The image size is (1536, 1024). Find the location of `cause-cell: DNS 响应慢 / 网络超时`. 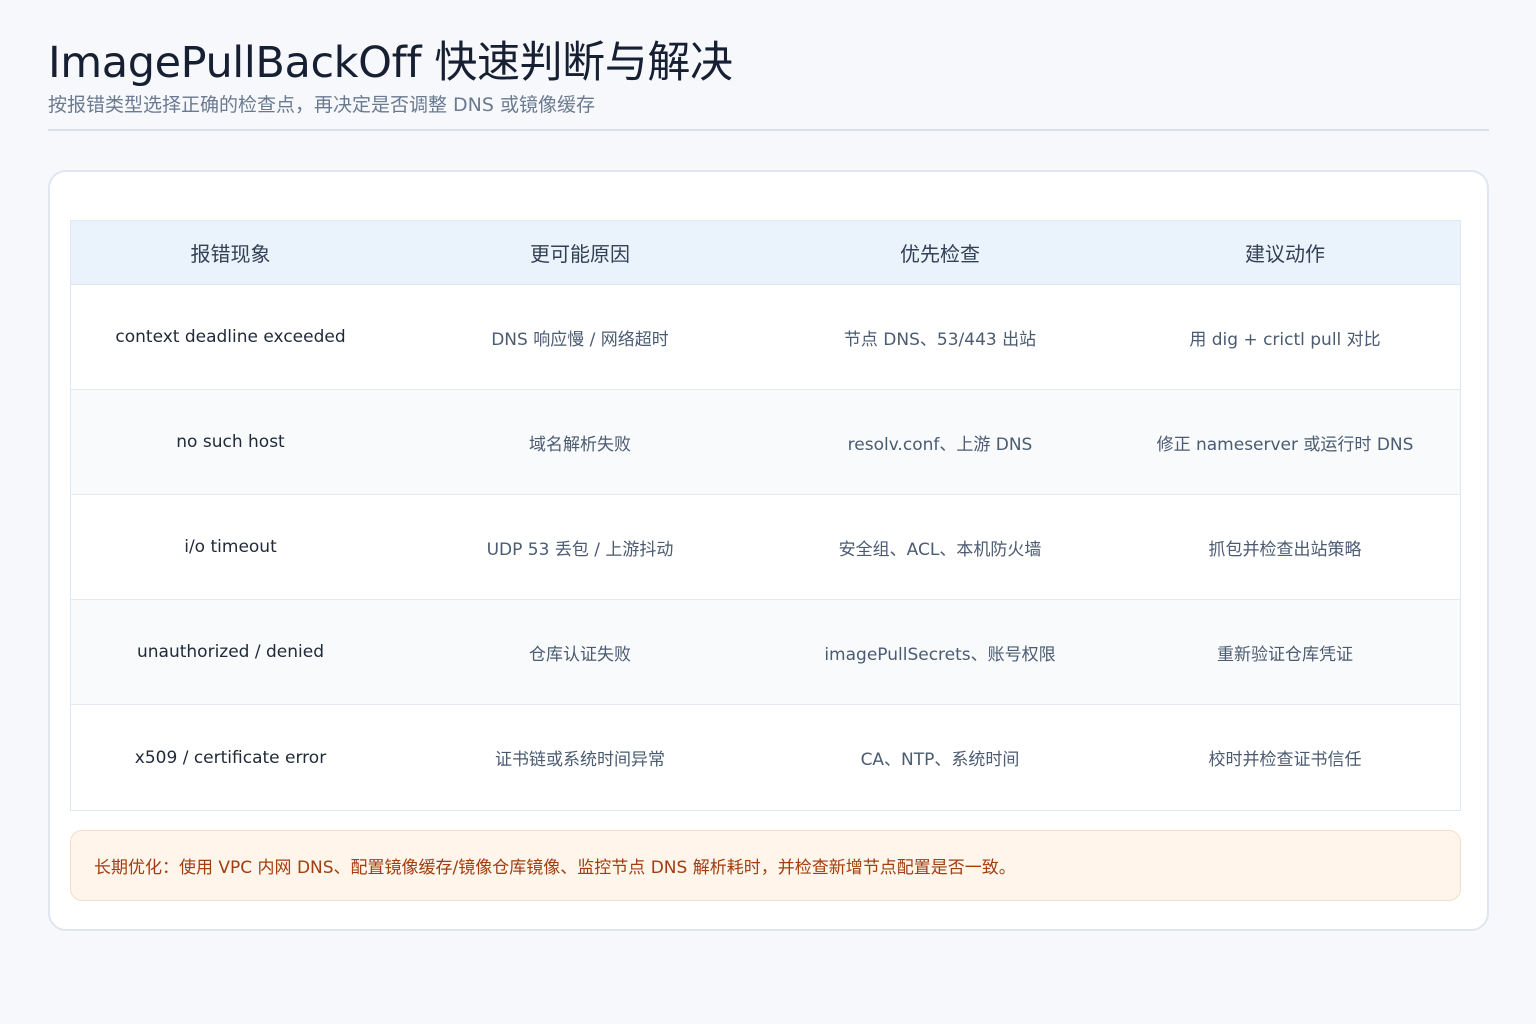

cause-cell: DNS 响应慢 / 网络超时 is located at coordinates (580, 339).